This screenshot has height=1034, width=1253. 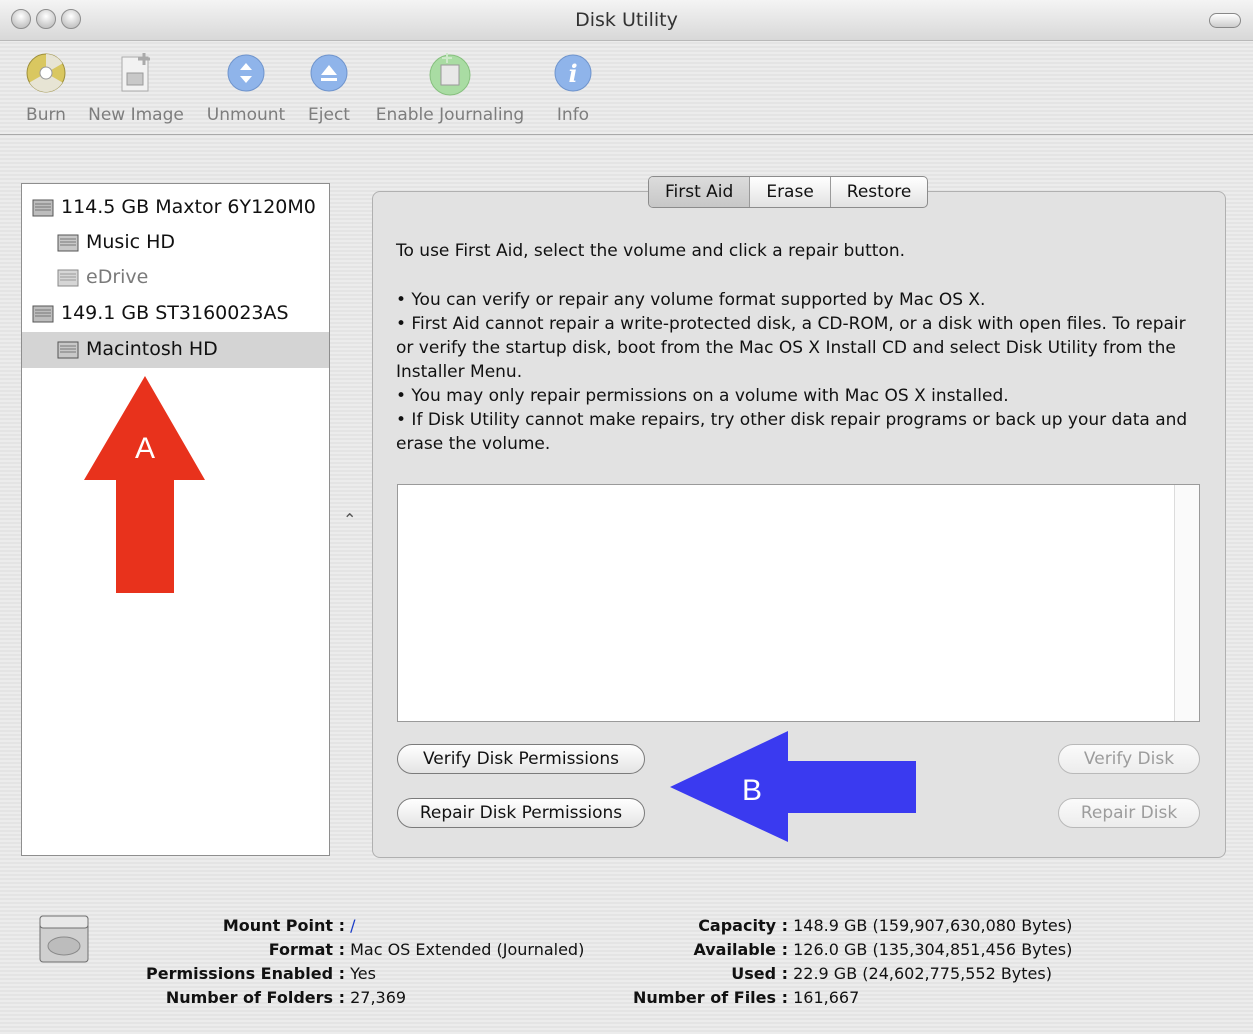 I want to click on info-button: i Info, so click(x=573, y=88).